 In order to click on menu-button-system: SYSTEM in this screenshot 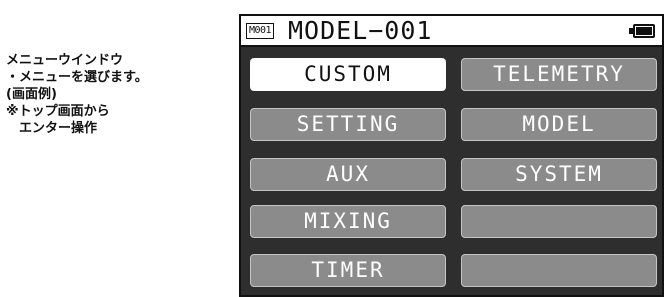, I will do `click(559, 174)`.